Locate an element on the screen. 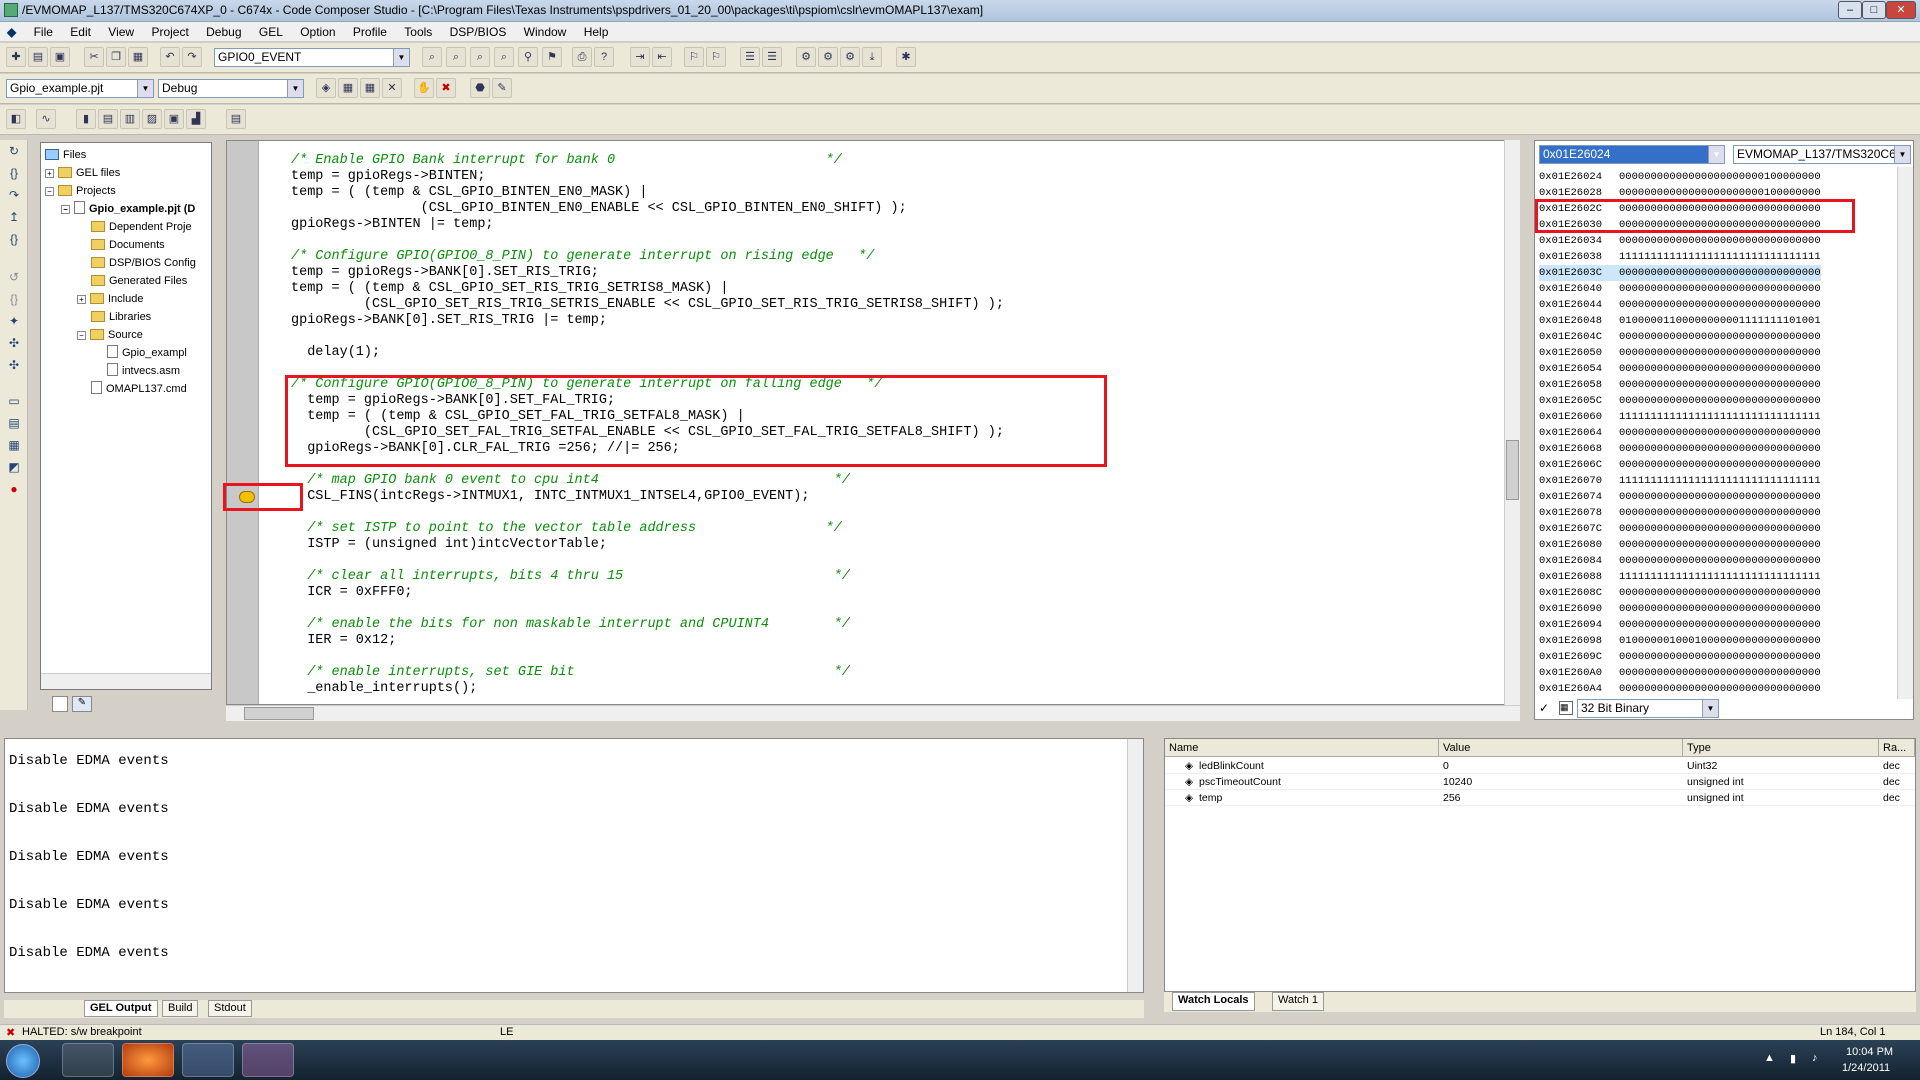  print-icon: ⎙ is located at coordinates (582, 57).